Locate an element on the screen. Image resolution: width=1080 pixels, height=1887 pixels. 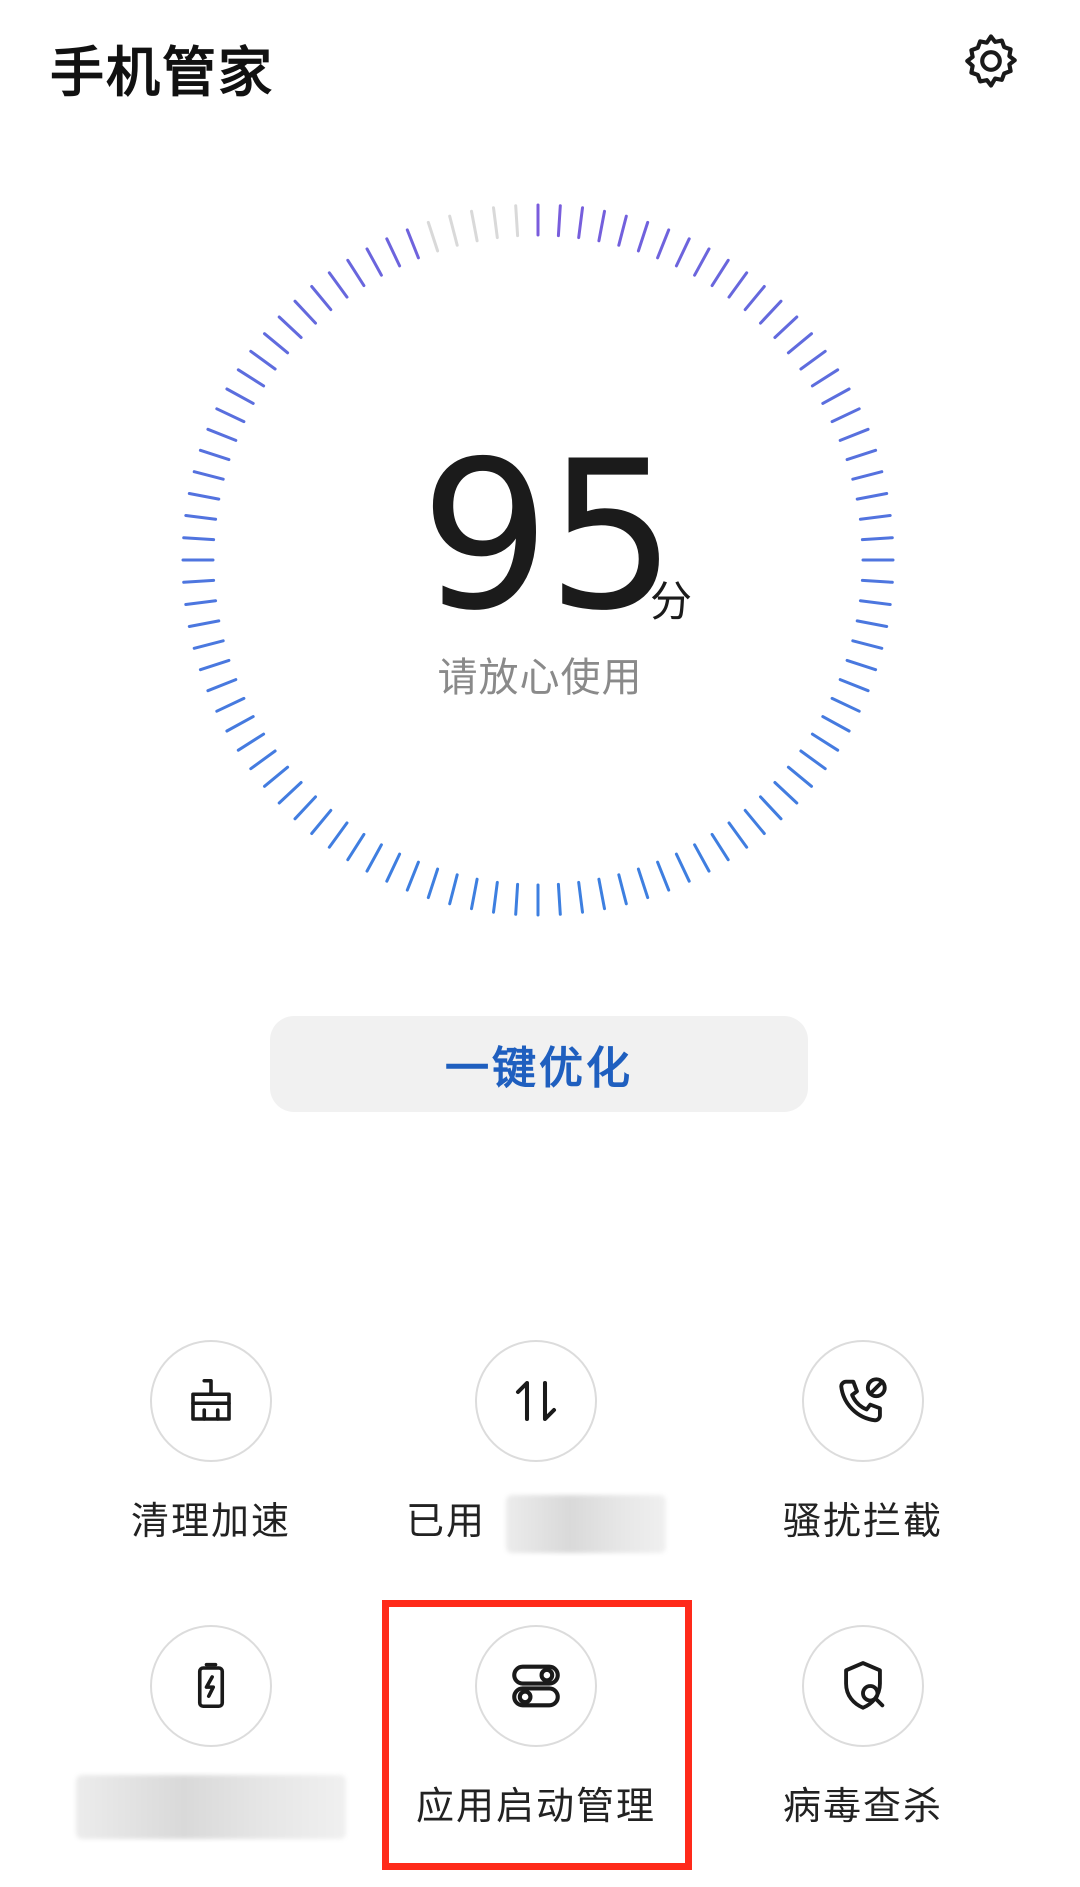
battery-charging-icon is located at coordinates (211, 1685).